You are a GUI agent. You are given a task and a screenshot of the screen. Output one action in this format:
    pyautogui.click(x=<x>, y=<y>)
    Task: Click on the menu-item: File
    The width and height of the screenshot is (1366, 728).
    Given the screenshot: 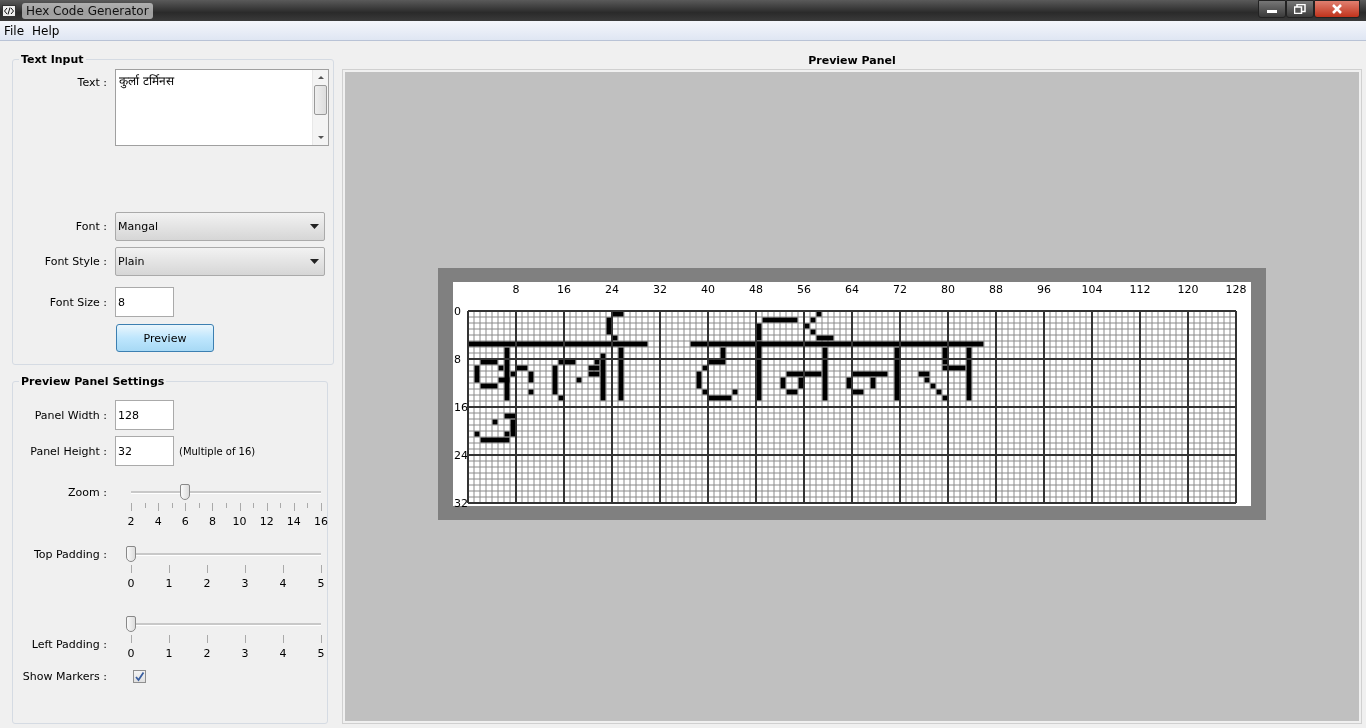 What is the action you would take?
    pyautogui.click(x=14, y=30)
    